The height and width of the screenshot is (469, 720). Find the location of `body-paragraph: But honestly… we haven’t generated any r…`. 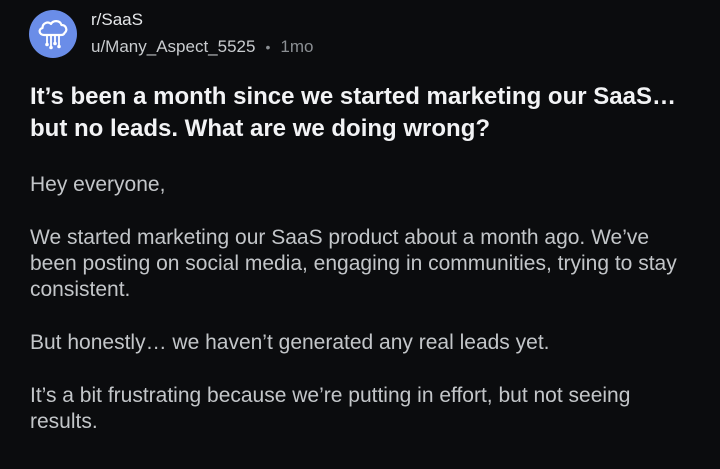

body-paragraph: But honestly… we haven’t generated any r… is located at coordinates (290, 342).